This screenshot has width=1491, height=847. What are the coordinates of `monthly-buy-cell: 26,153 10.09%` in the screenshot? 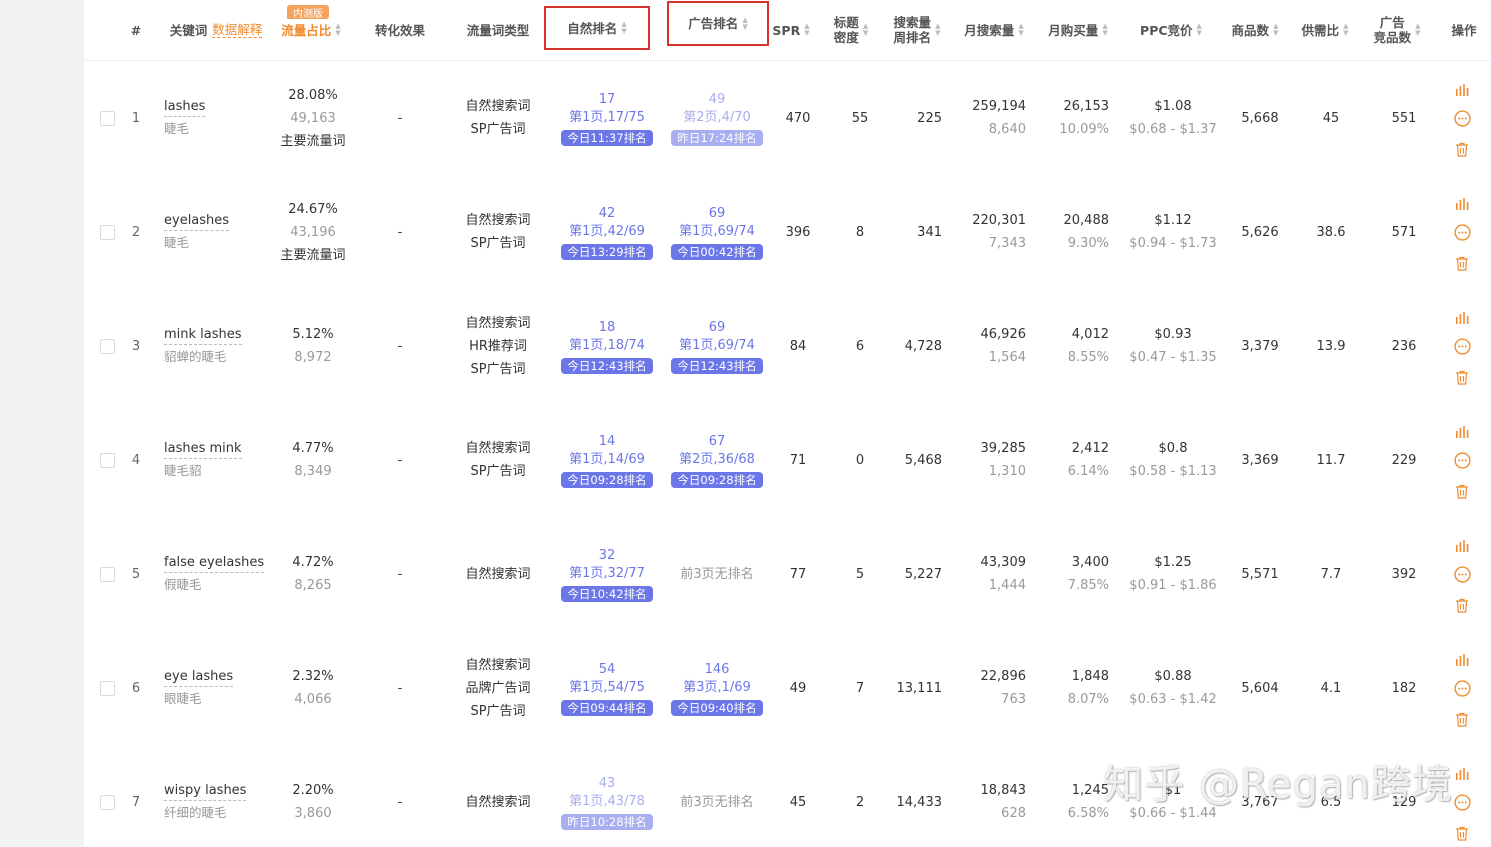 It's located at (1071, 118).